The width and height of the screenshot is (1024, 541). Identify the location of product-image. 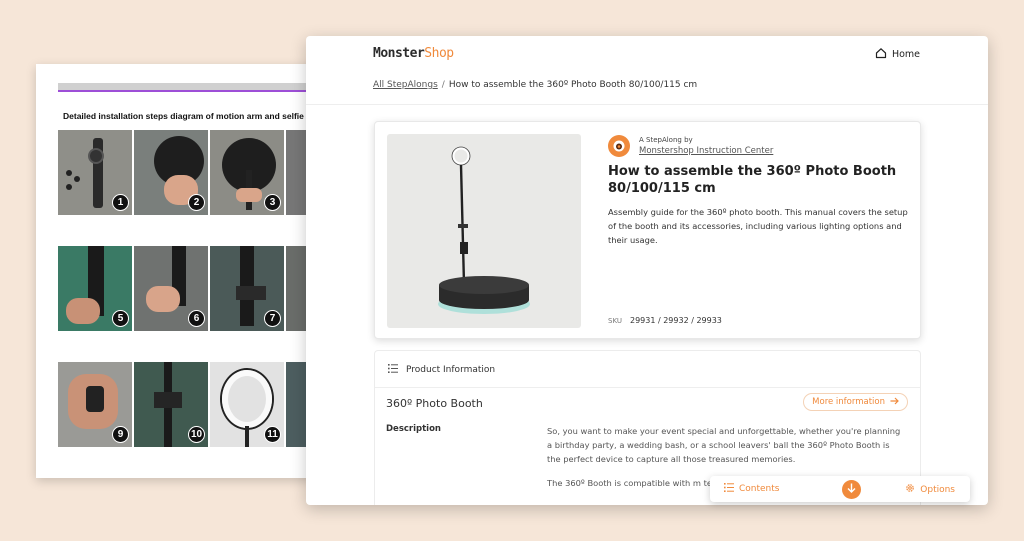
(484, 231).